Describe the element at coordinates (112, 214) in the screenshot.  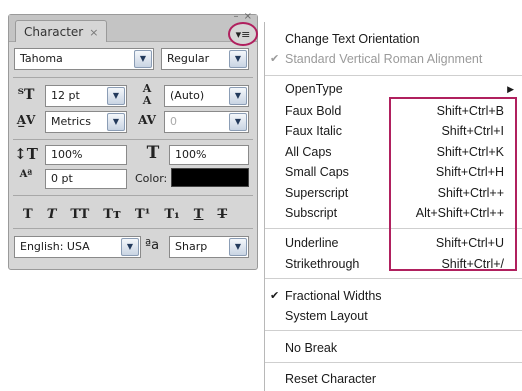
I see `small-caps-button: Tт` at that location.